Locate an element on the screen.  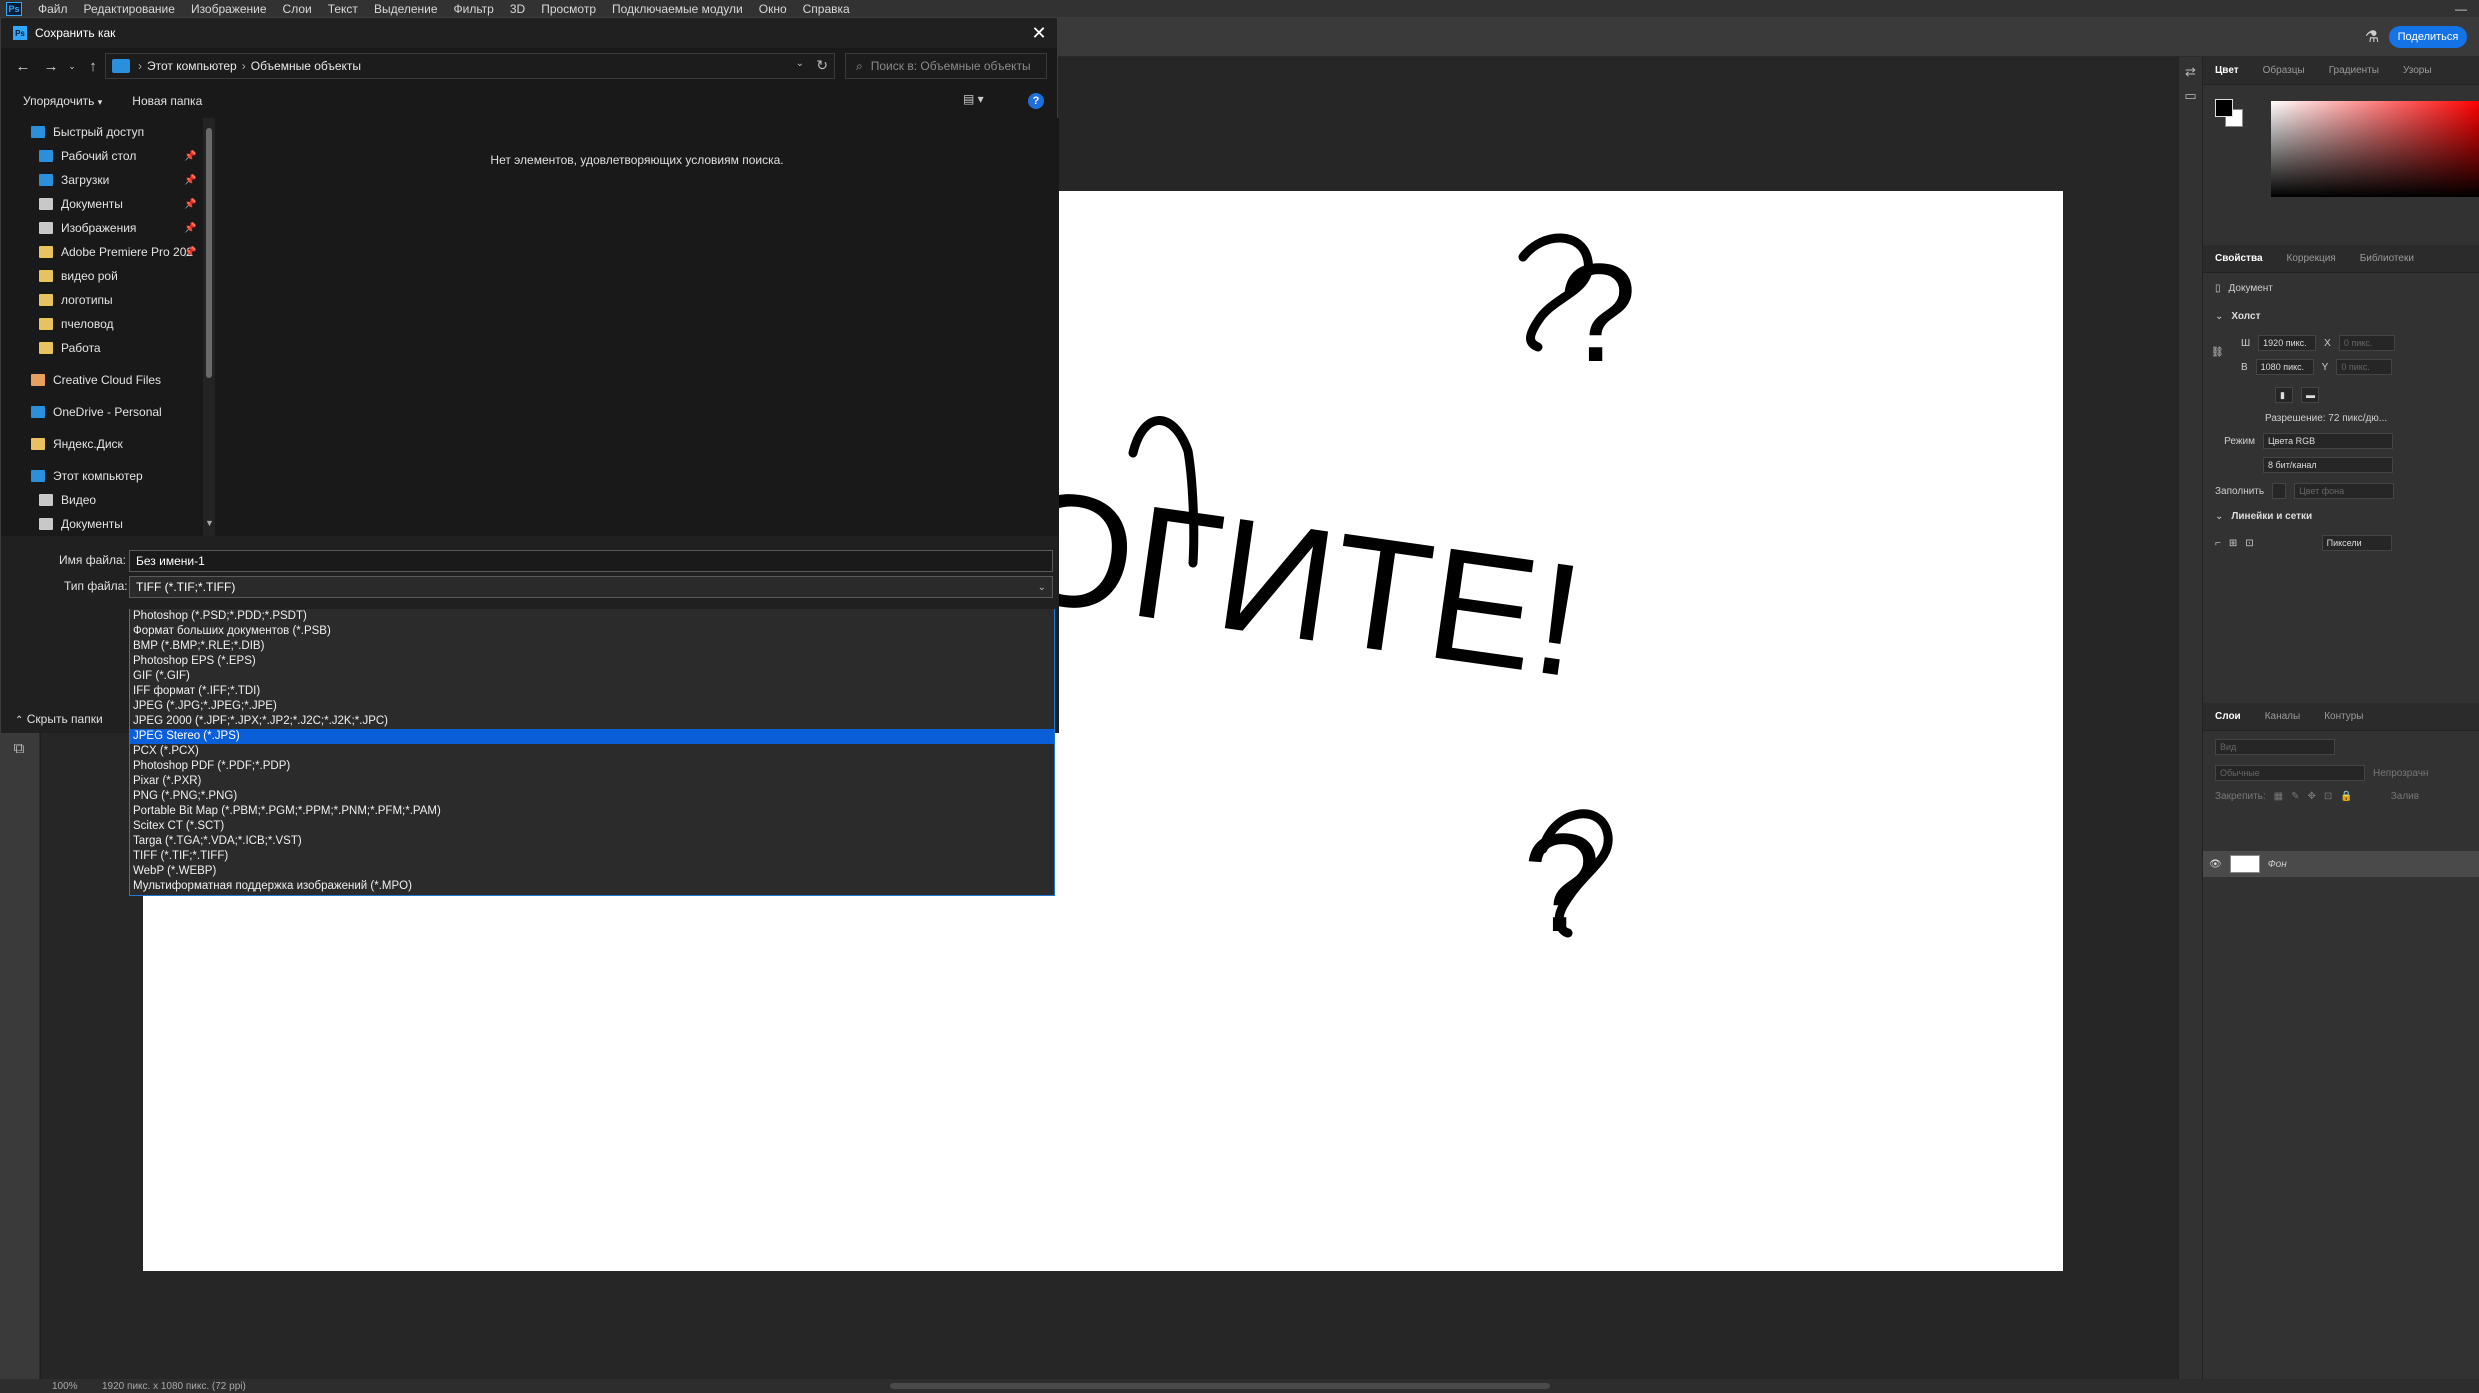
menu-plugins: Подключаемые модули is located at coordinates (677, 9).